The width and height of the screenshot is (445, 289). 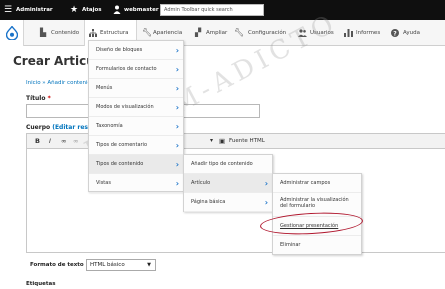 I want to click on page-icon: ▙, so click(x=43, y=32).